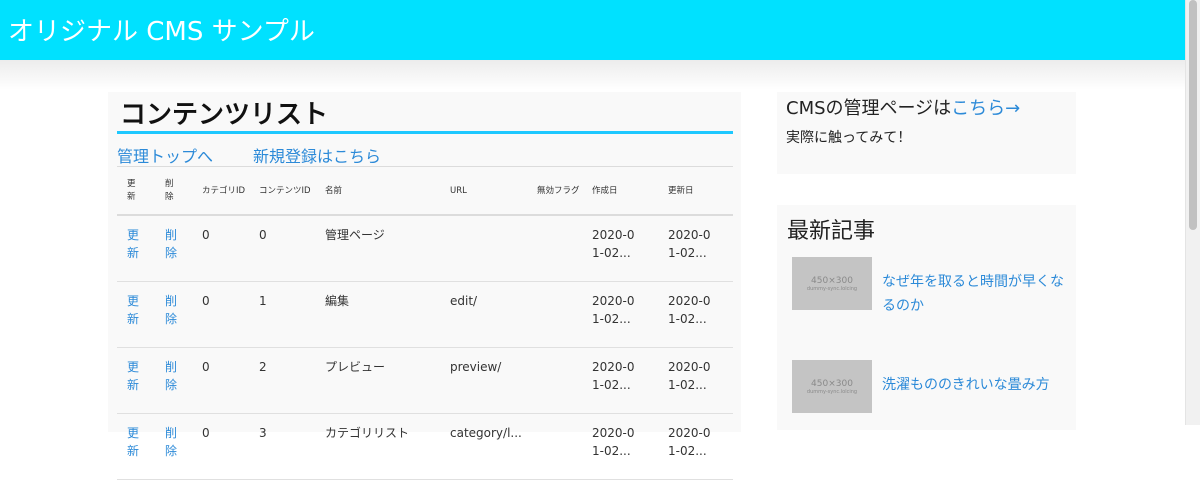 This screenshot has height=480, width=1200. What do you see at coordinates (377, 314) in the screenshot?
I see `name-cell: 編集` at bounding box center [377, 314].